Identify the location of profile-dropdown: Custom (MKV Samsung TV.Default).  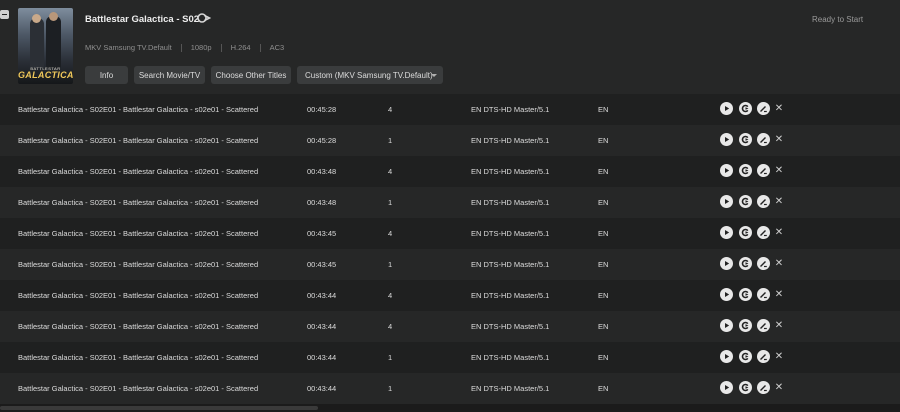
(370, 75).